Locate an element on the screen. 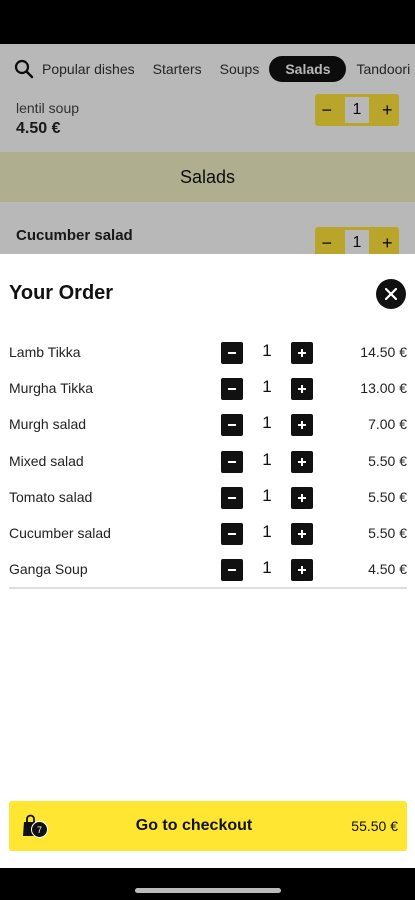 The height and width of the screenshot is (900, 415). checkout-button: 7 Go to checkout 55.50 € is located at coordinates (208, 826).